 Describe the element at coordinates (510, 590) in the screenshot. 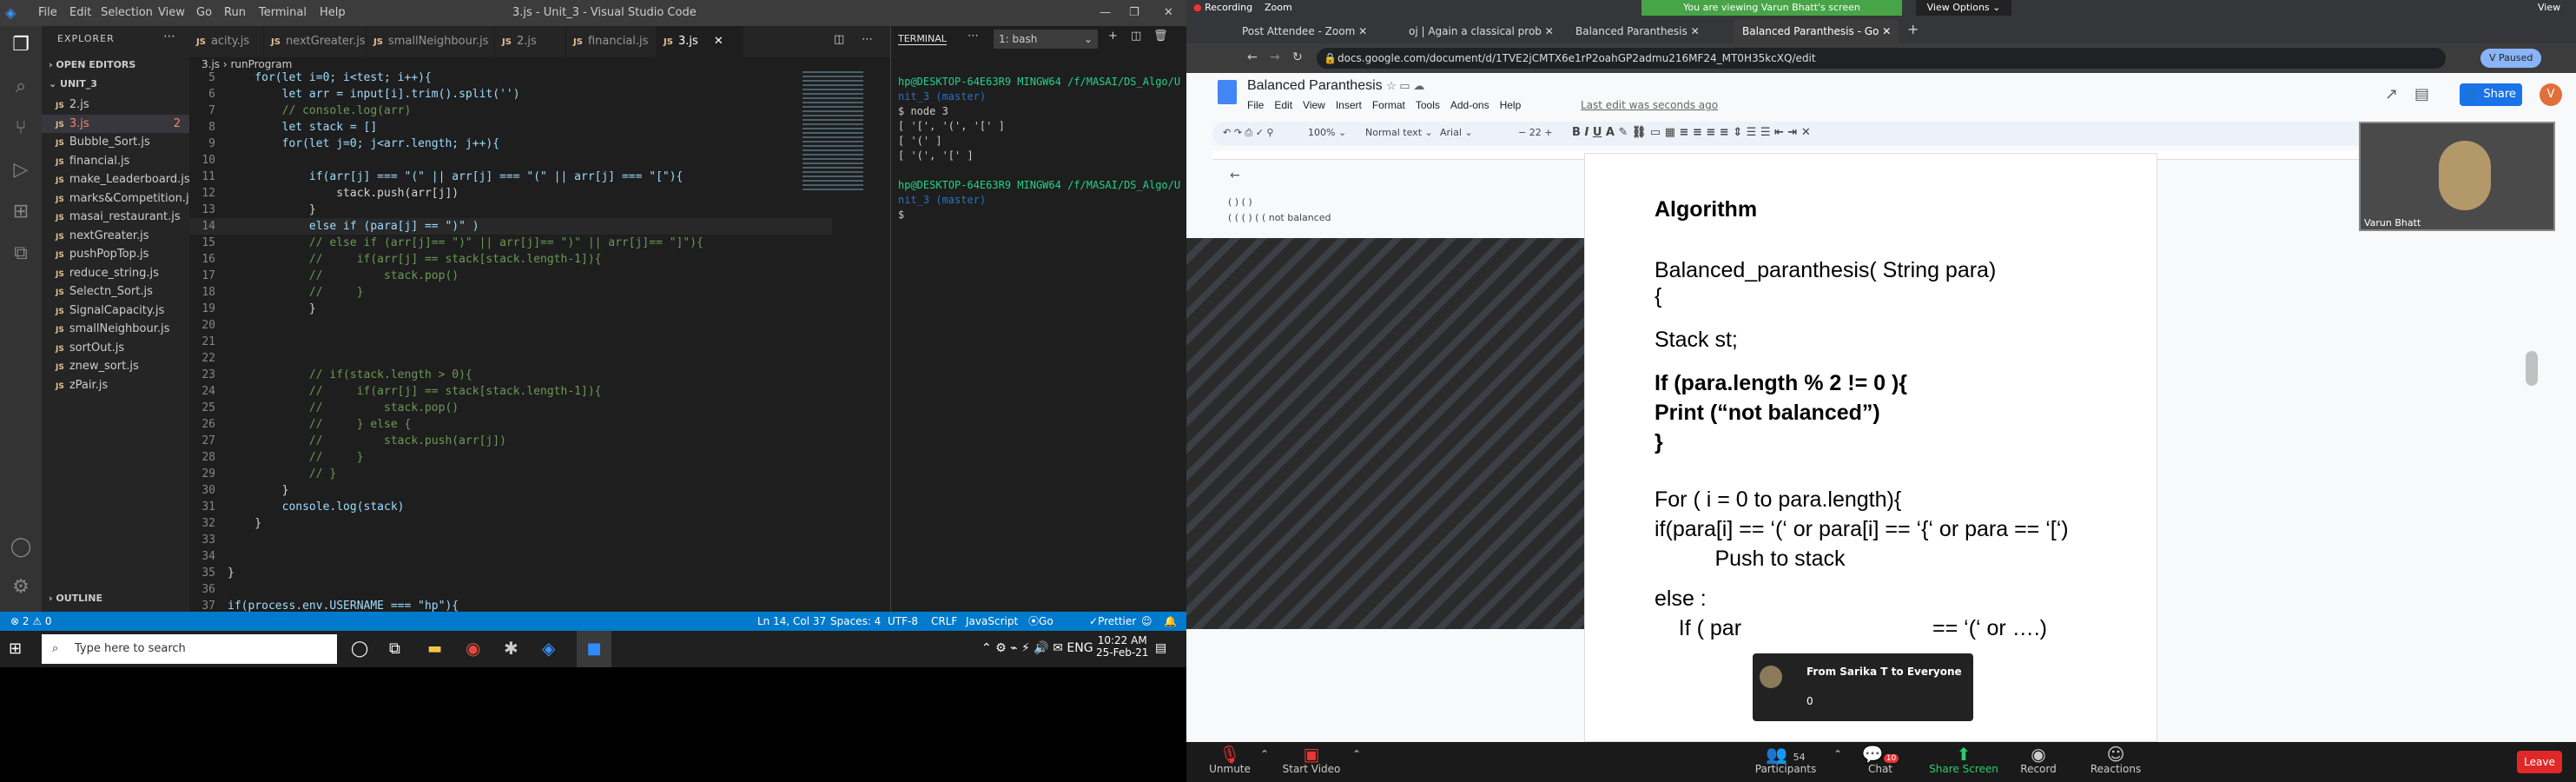

I see `code-line: 36` at that location.